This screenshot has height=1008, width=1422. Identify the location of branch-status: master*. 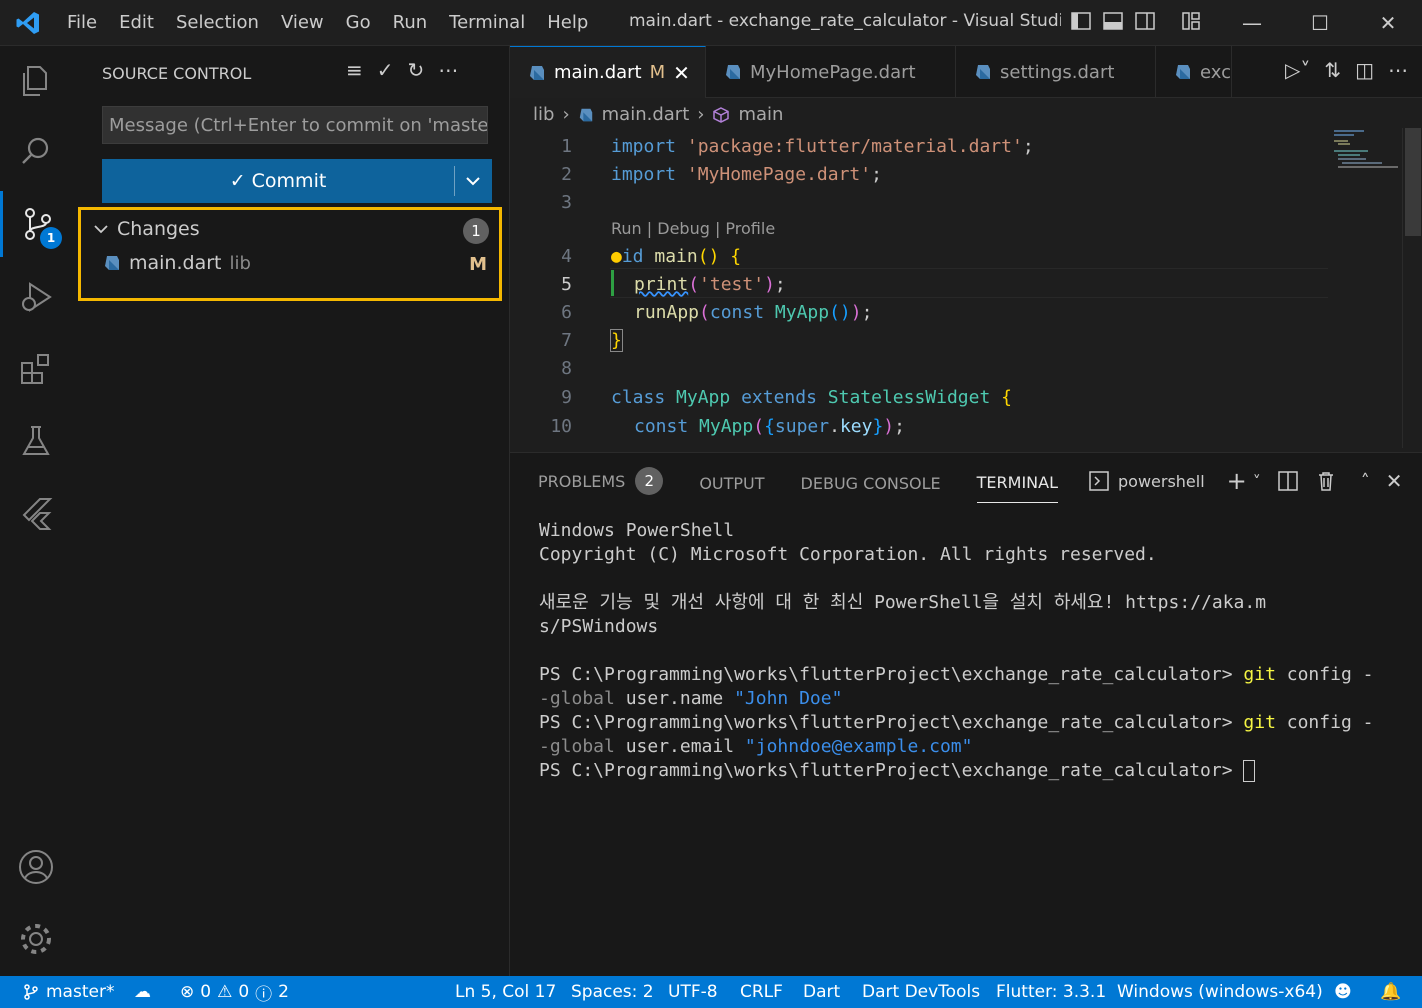
(68, 992).